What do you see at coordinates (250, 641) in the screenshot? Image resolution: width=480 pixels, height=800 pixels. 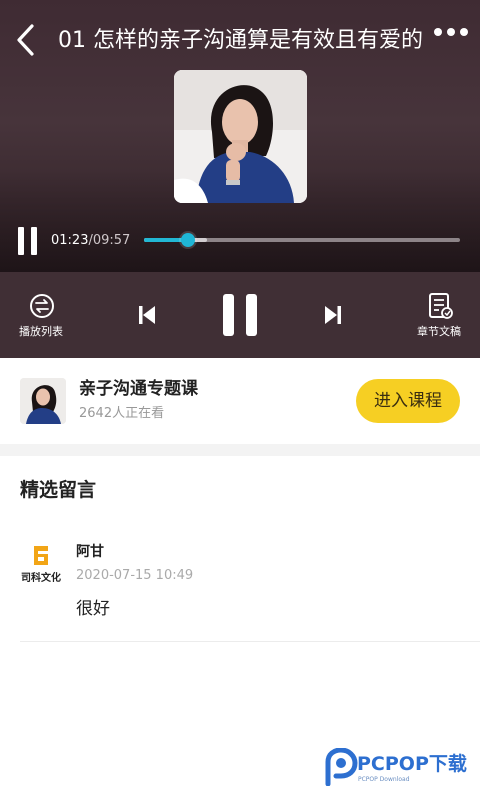 I see `comment-divider` at bounding box center [250, 641].